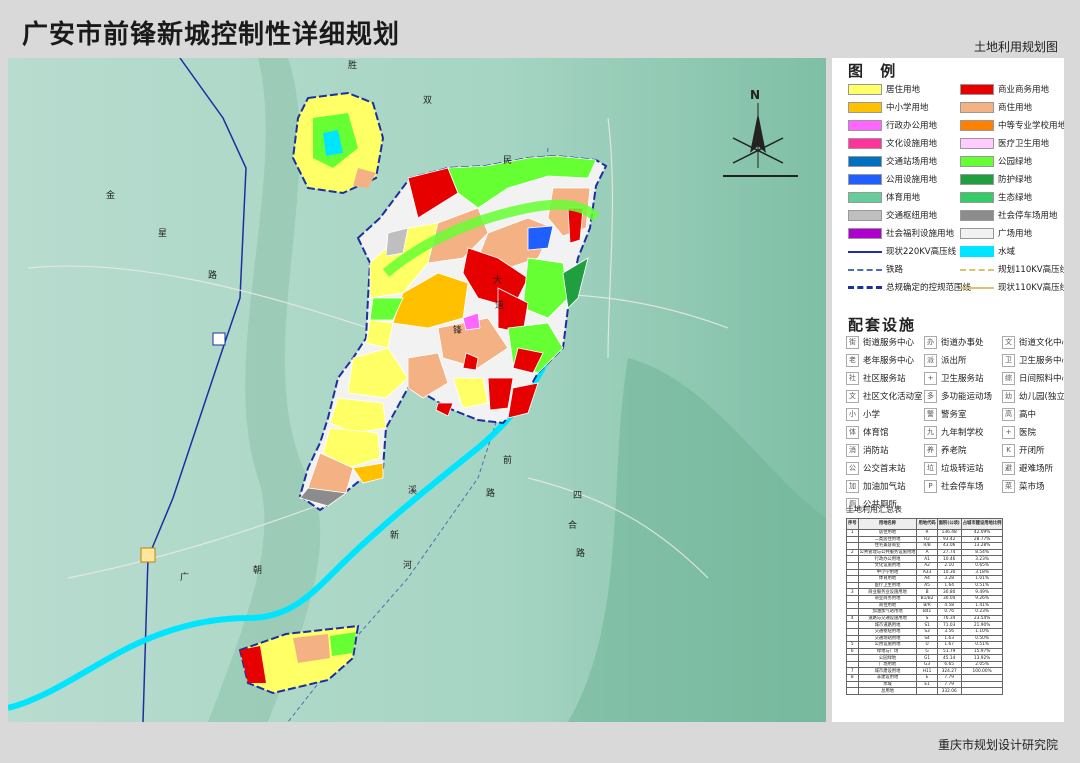 The height and width of the screenshot is (763, 1080). I want to click on facility-label: 开闭所, so click(1032, 451).